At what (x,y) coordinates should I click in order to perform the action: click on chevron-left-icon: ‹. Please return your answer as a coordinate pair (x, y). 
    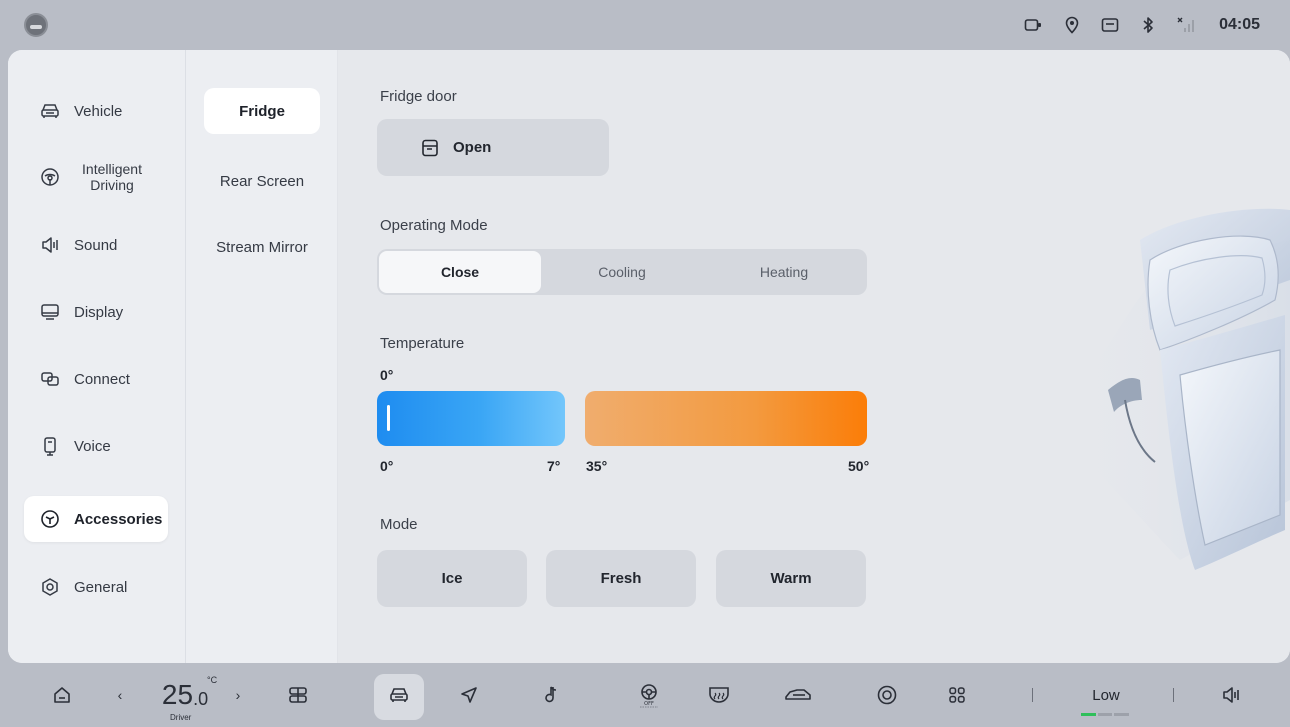
    Looking at the image, I should click on (120, 695).